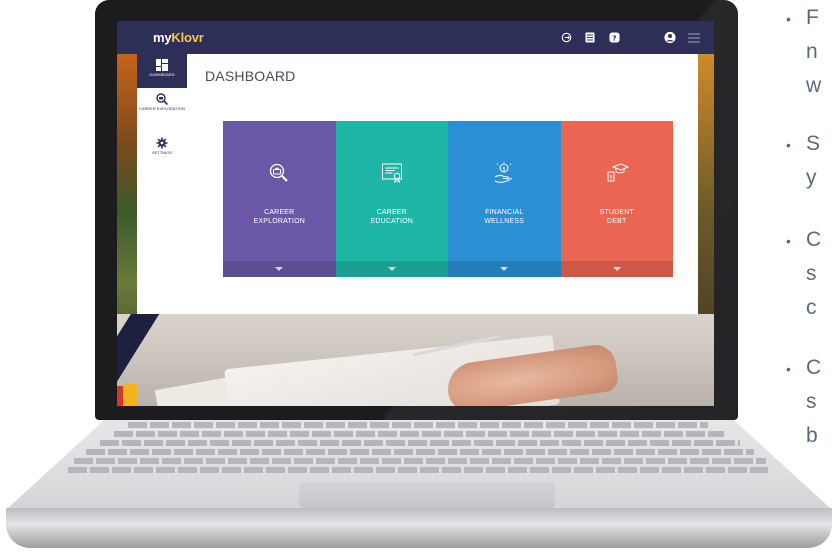 The width and height of the screenshot is (832, 552). Describe the element at coordinates (616, 199) in the screenshot. I see `card-student-debt: $ STUDENT DEBT` at that location.